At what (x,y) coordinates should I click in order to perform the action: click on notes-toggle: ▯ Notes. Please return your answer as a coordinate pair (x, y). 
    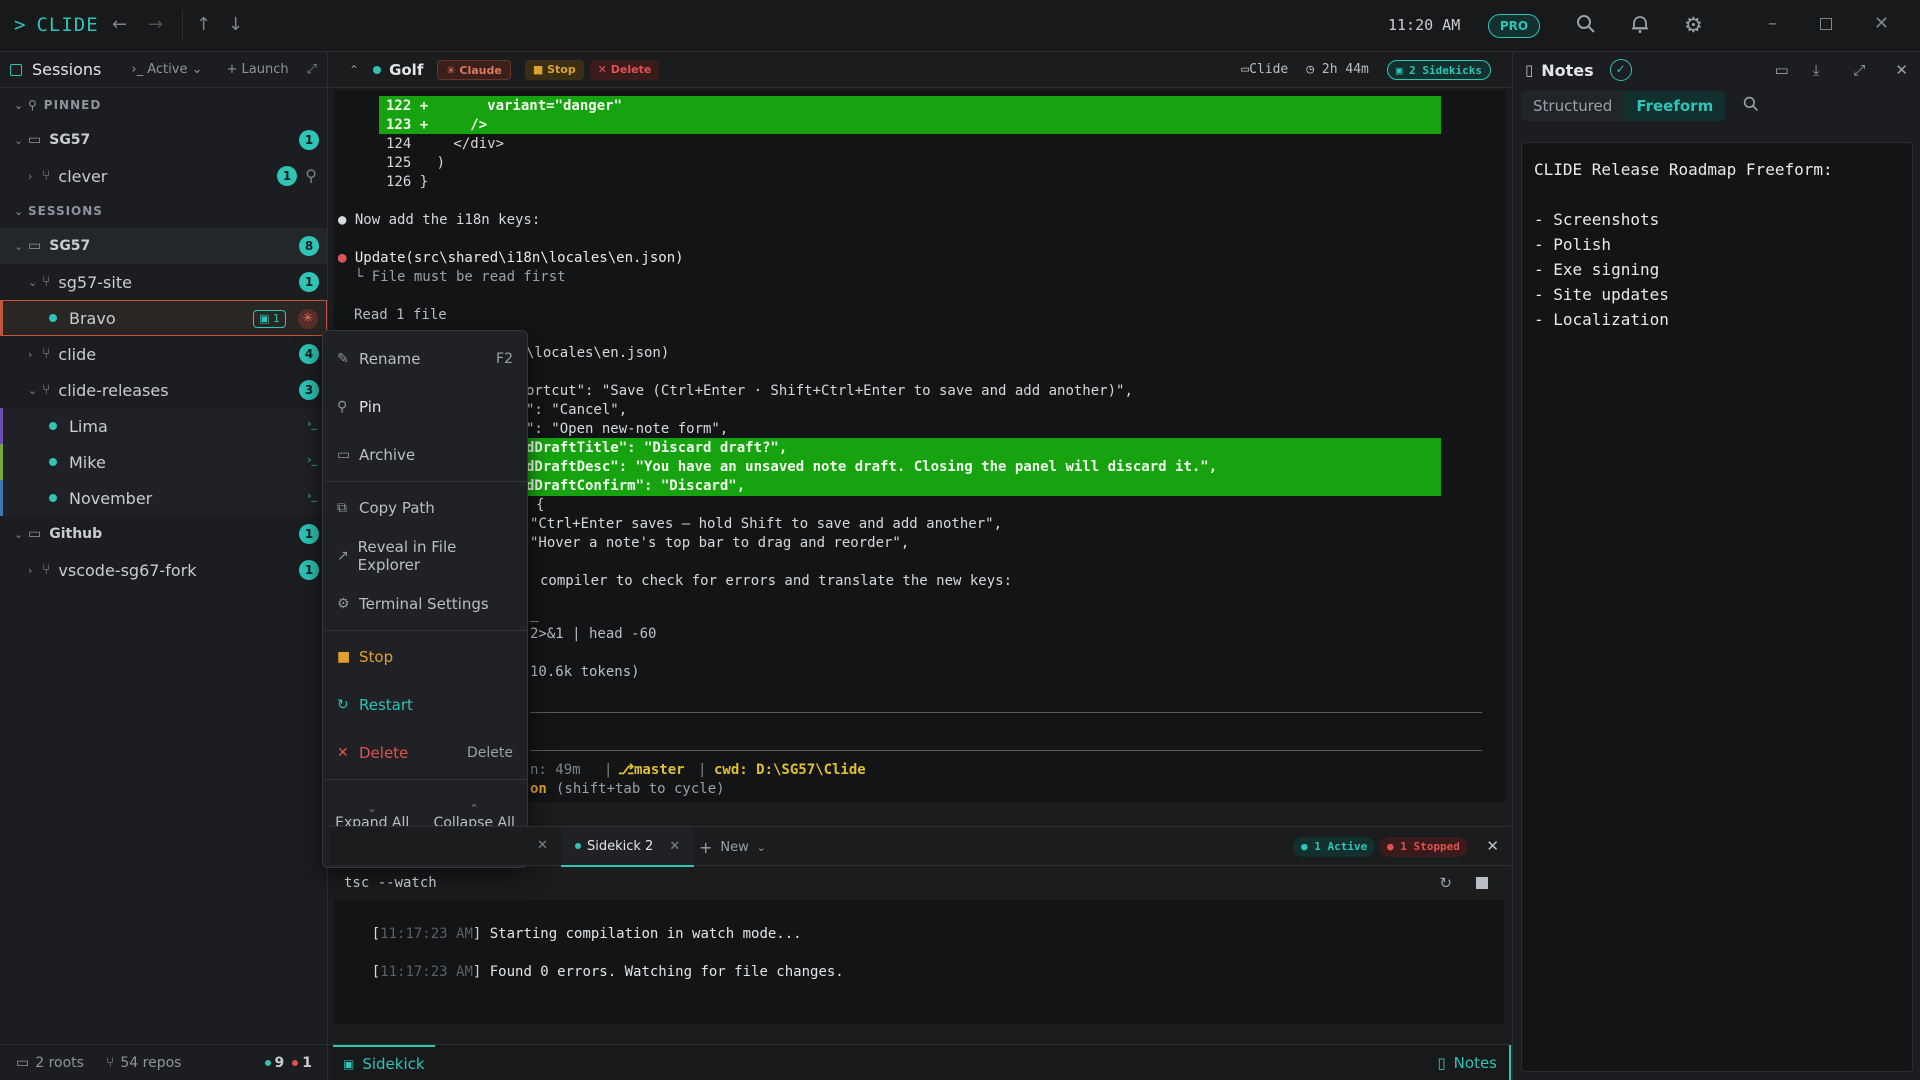
    Looking at the image, I should click on (1468, 1062).